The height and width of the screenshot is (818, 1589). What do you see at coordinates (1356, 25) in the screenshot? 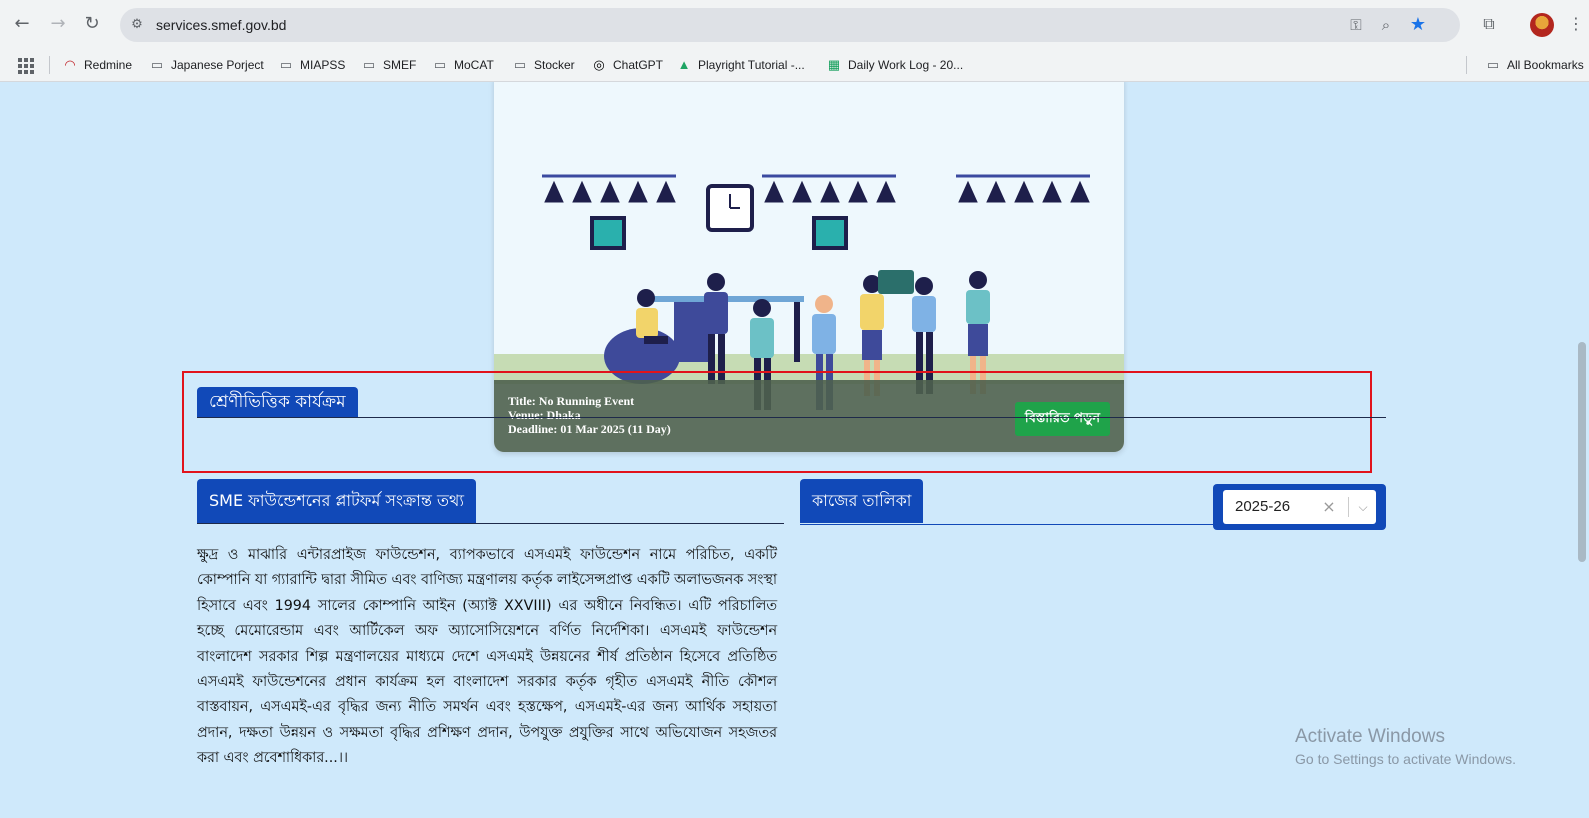
I see `password-key-icon: ⚿` at bounding box center [1356, 25].